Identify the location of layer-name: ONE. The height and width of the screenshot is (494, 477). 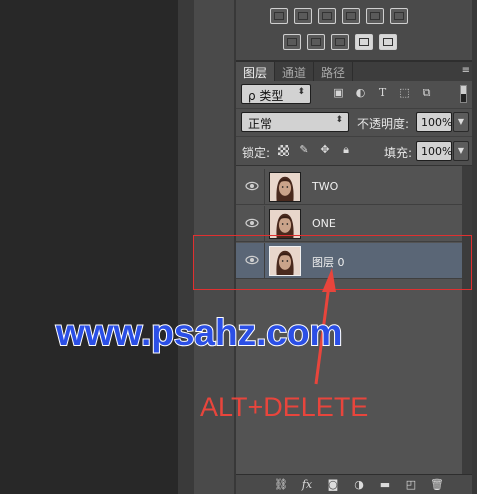
(324, 223).